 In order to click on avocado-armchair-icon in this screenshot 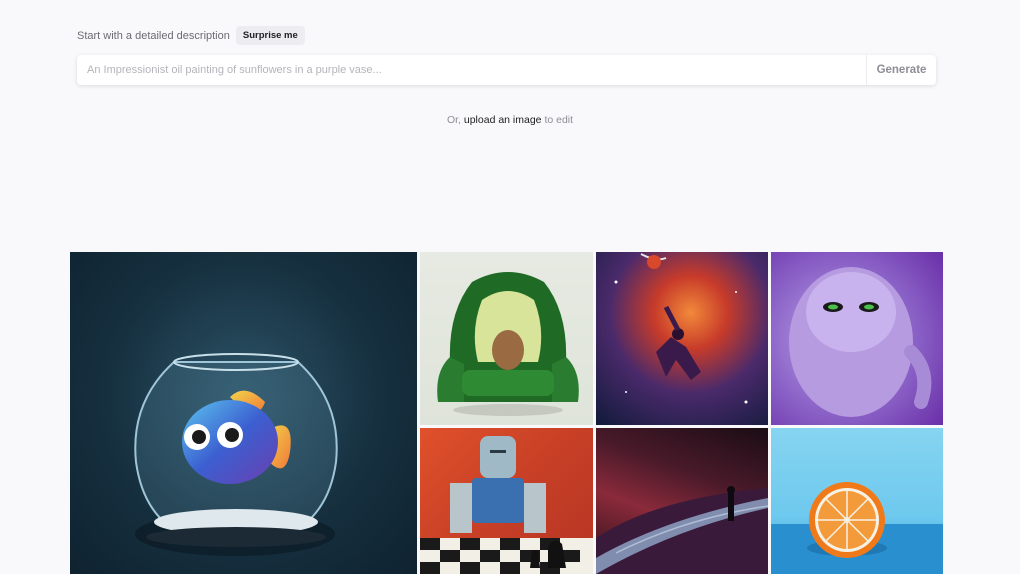, I will do `click(508, 344)`.